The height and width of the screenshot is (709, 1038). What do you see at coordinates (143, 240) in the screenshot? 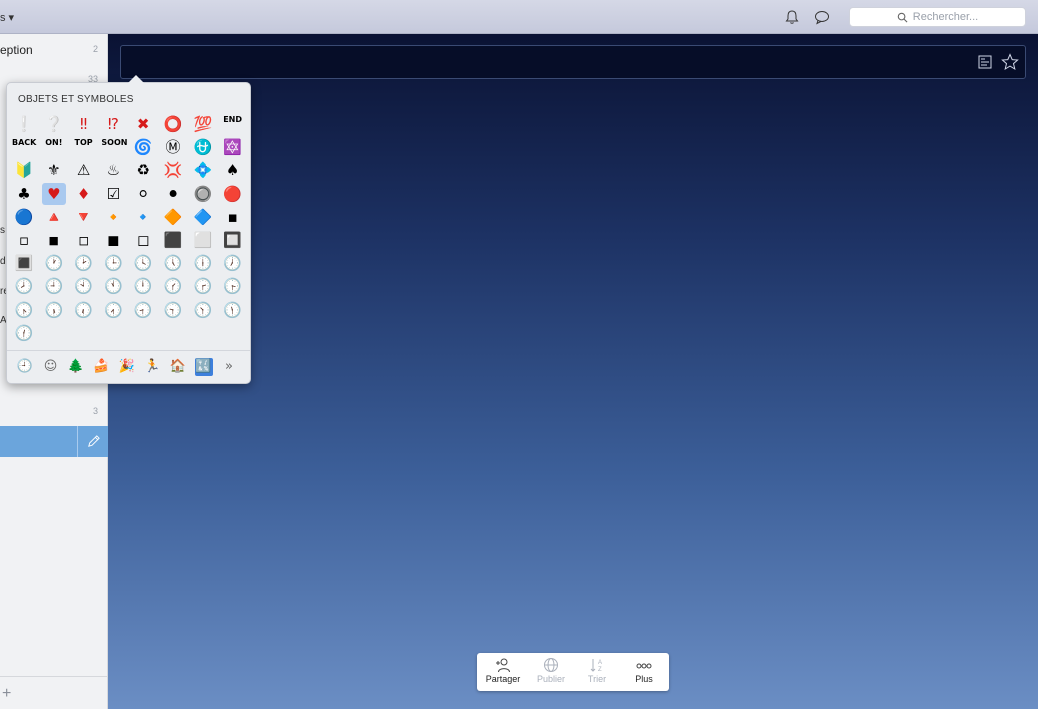
I see `emoji-cell: ◻` at bounding box center [143, 240].